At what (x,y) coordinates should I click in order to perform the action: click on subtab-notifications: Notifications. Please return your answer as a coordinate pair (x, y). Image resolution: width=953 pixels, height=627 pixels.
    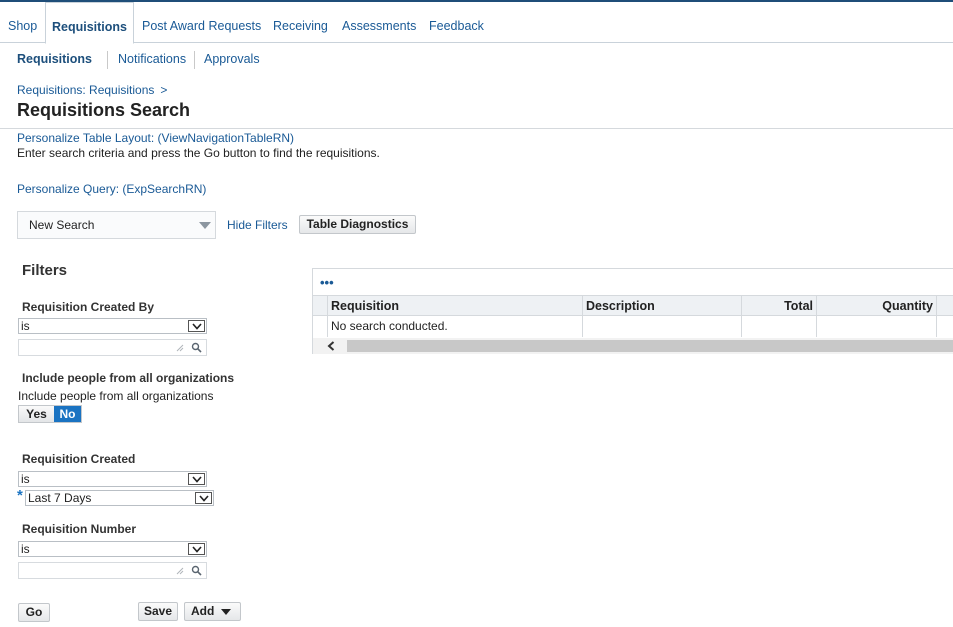
    Looking at the image, I should click on (152, 59).